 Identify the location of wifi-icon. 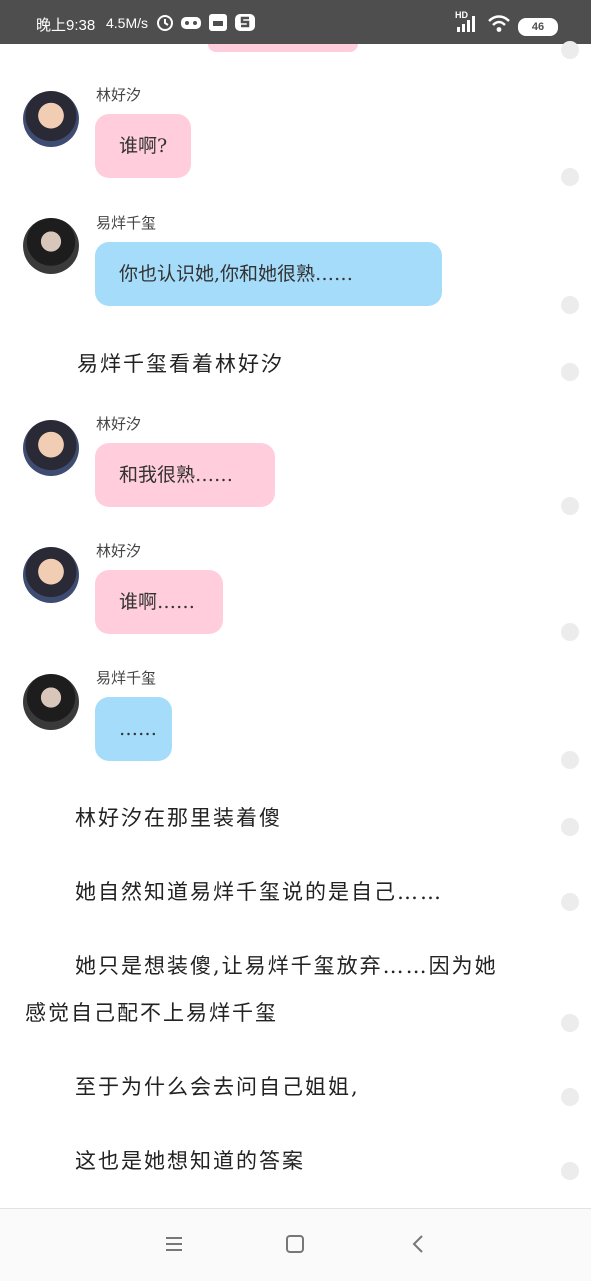
(499, 23).